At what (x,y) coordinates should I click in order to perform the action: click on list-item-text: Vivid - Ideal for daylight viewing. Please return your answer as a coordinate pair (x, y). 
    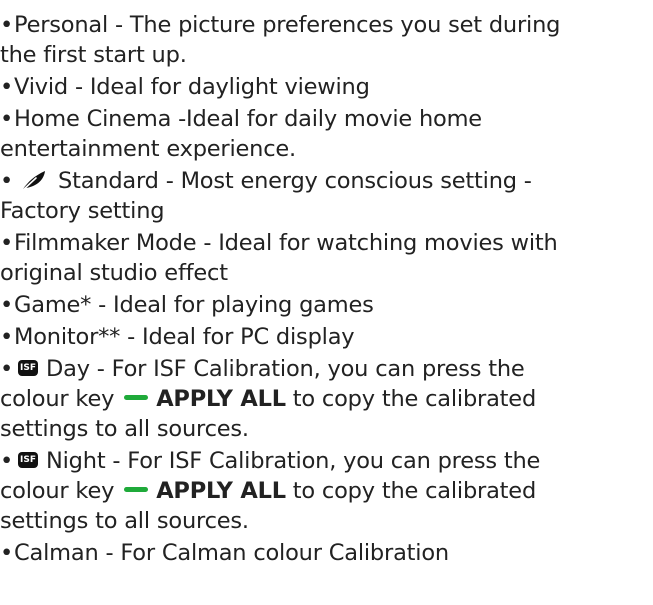
    Looking at the image, I should click on (192, 87).